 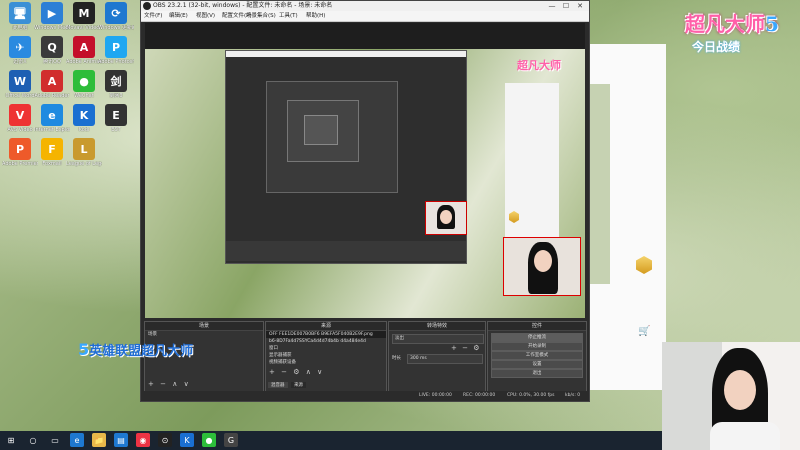 What do you see at coordinates (445, 359) in the screenshot?
I see `duration-input: 300 ms` at bounding box center [445, 359].